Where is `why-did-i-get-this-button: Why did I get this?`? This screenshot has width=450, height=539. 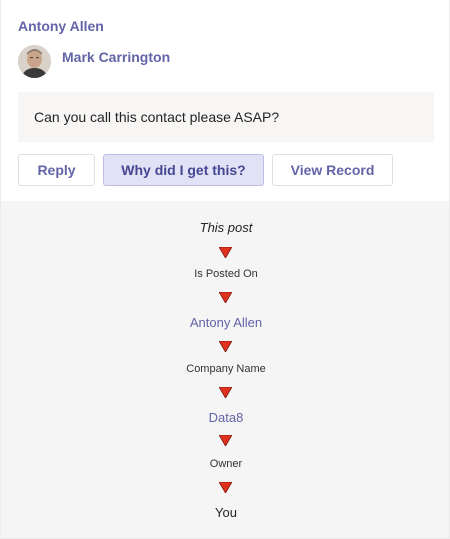 why-did-i-get-this-button: Why did I get this? is located at coordinates (183, 170).